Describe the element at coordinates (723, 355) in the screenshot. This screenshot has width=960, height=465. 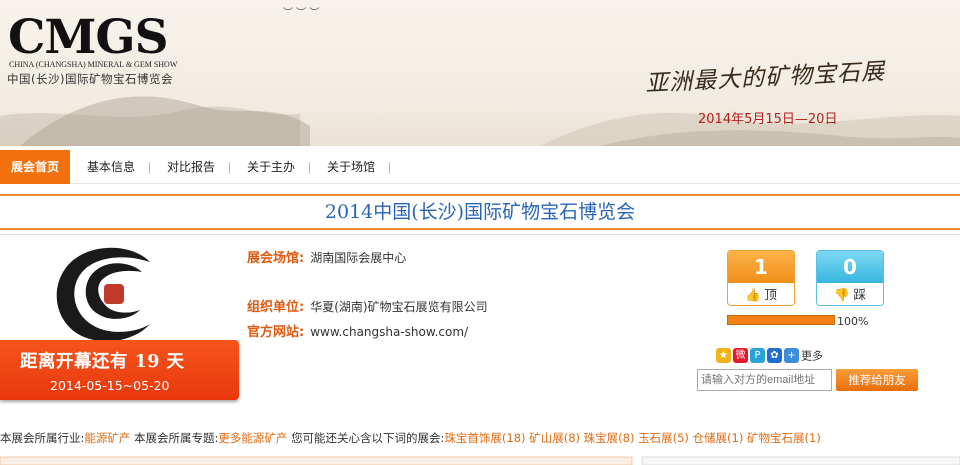
I see `qzone-icon: ★` at that location.